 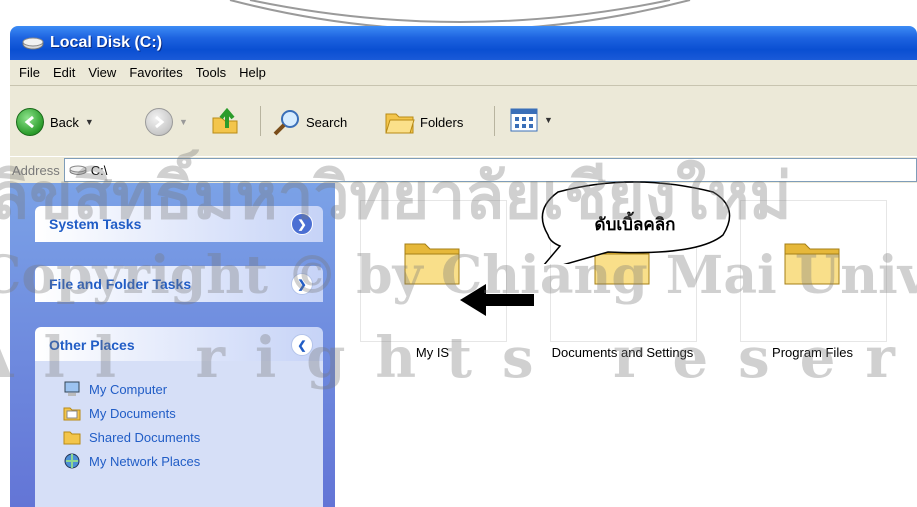 I want to click on link-my-network-places: My Network Places, so click(x=131, y=461).